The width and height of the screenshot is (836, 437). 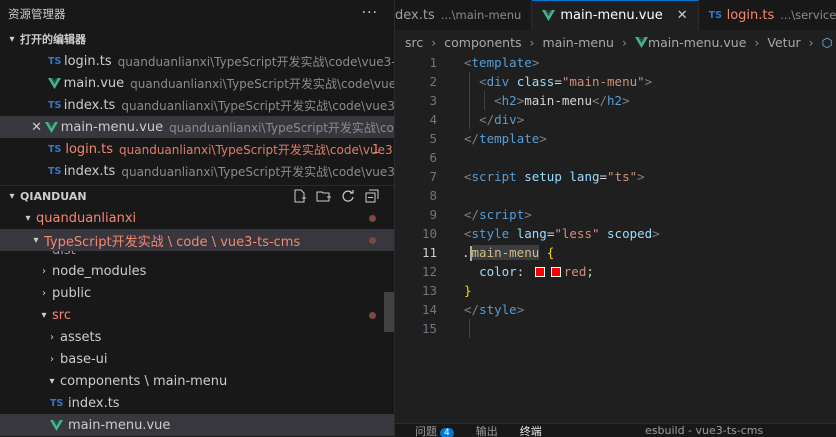 I want to click on folder-src: ▾ src, so click(x=197, y=315).